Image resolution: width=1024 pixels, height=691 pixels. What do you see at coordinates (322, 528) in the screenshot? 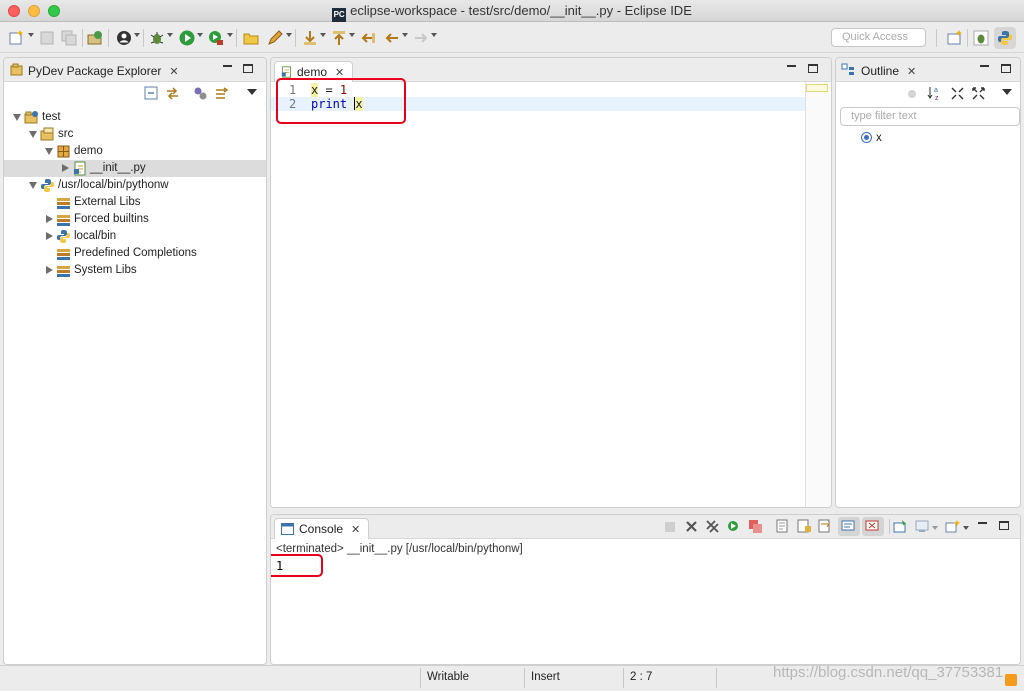
I see `tab-console: Console ✕` at bounding box center [322, 528].